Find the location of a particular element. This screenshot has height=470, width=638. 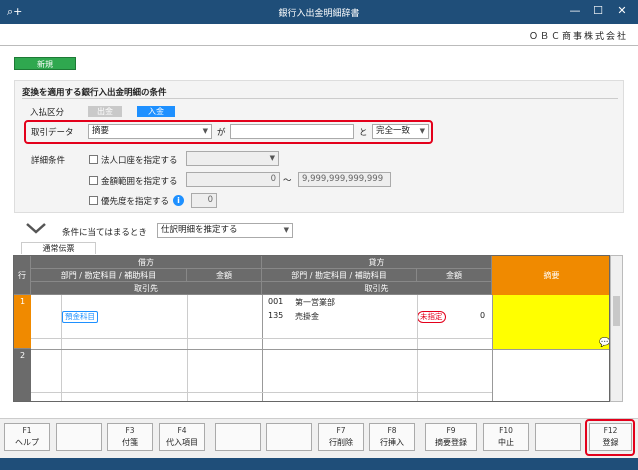

credit-header: 貸方 is located at coordinates (377, 262).